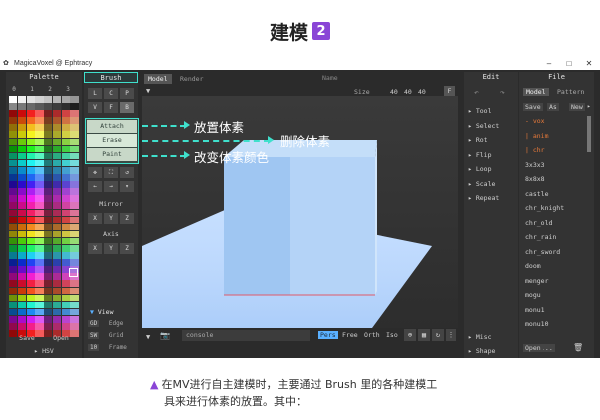 This screenshot has width=600, height=420. I want to click on file-list-item: chr_rain, so click(540, 237).